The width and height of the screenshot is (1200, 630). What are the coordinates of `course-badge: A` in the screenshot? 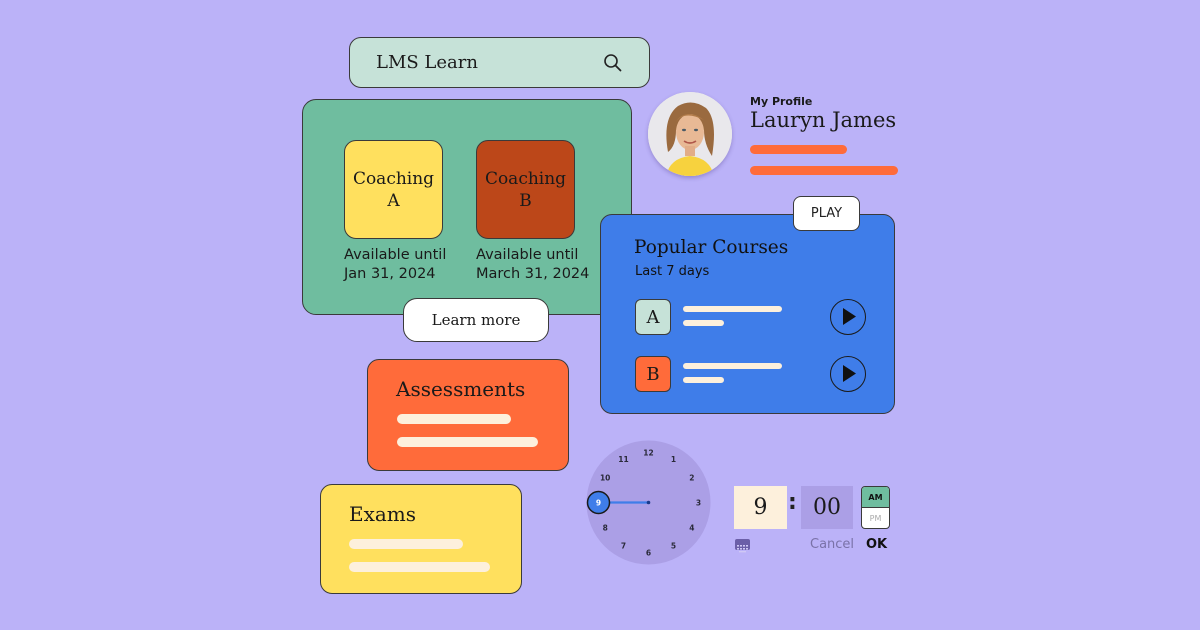 It's located at (653, 317).